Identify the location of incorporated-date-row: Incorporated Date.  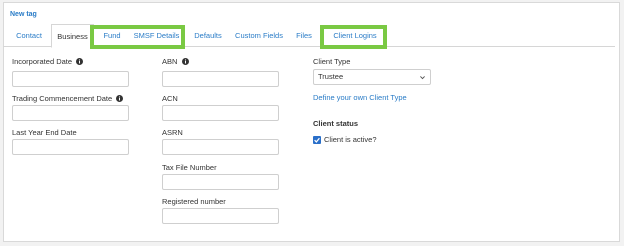
(48, 61).